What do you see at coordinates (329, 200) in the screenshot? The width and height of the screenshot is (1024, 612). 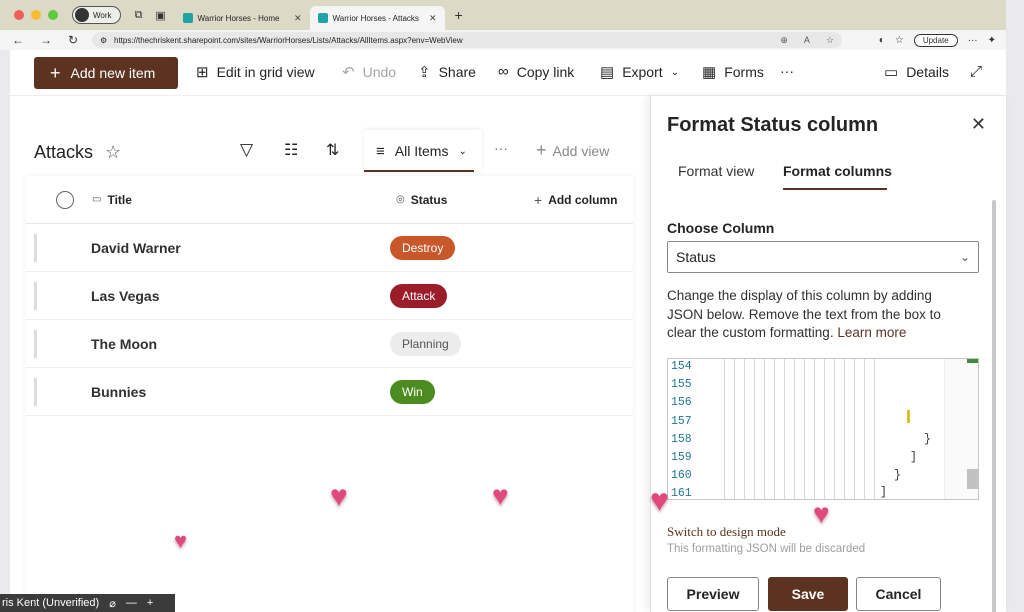 I see `column-header-row: ▭ Title ◎ Status + Add column` at bounding box center [329, 200].